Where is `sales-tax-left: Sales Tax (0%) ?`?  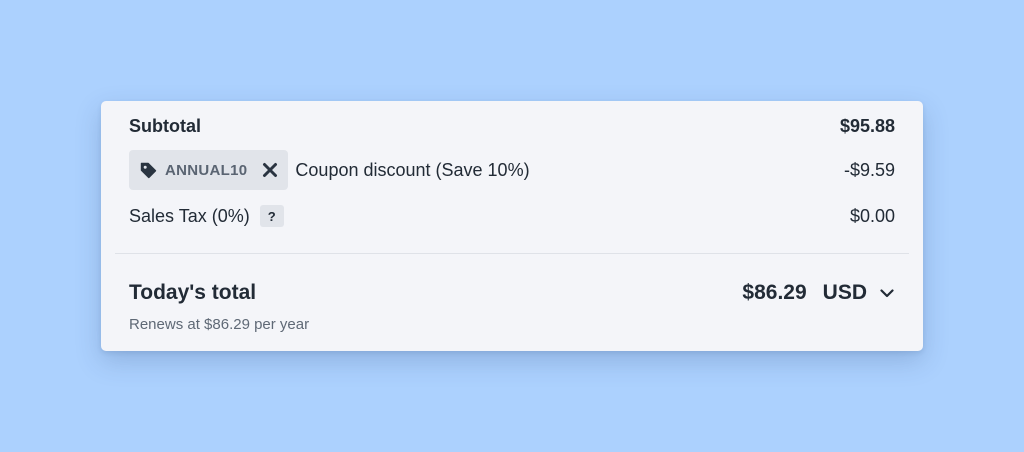
sales-tax-left: Sales Tax (0%) ? is located at coordinates (206, 216).